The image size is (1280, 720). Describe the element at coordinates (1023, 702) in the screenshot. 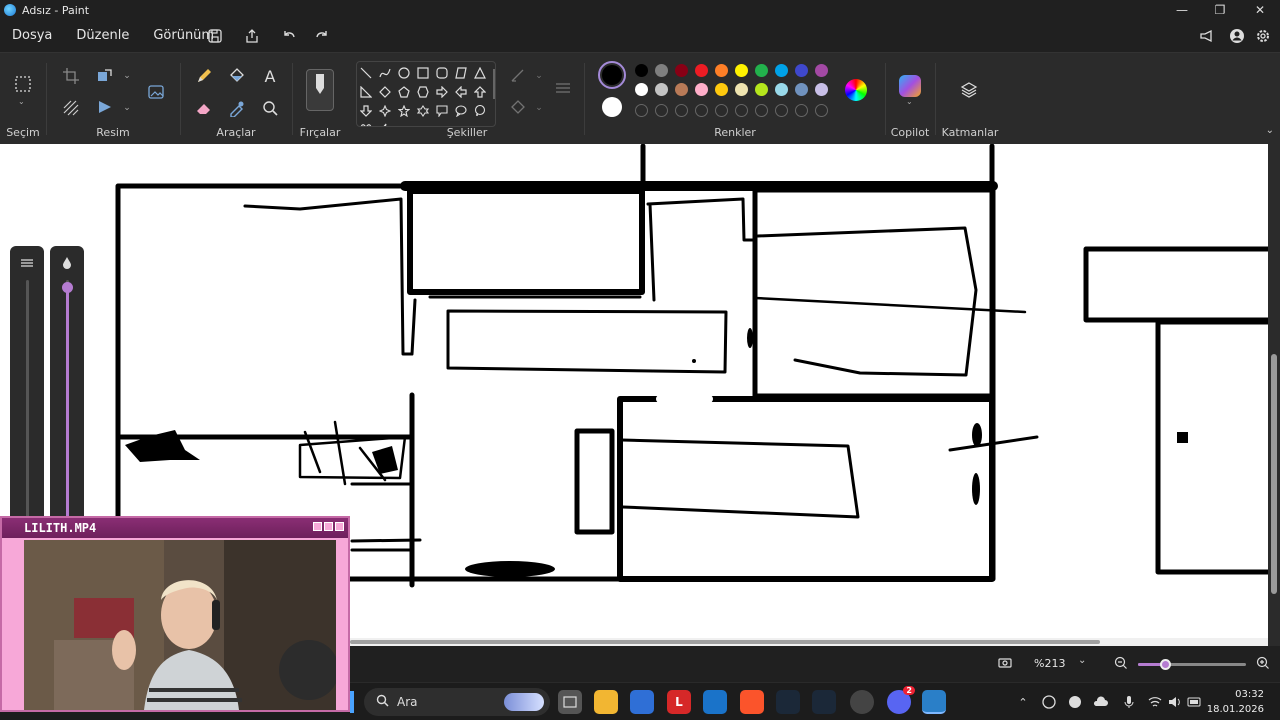

I see `chevron-up-icon: ⌃` at that location.